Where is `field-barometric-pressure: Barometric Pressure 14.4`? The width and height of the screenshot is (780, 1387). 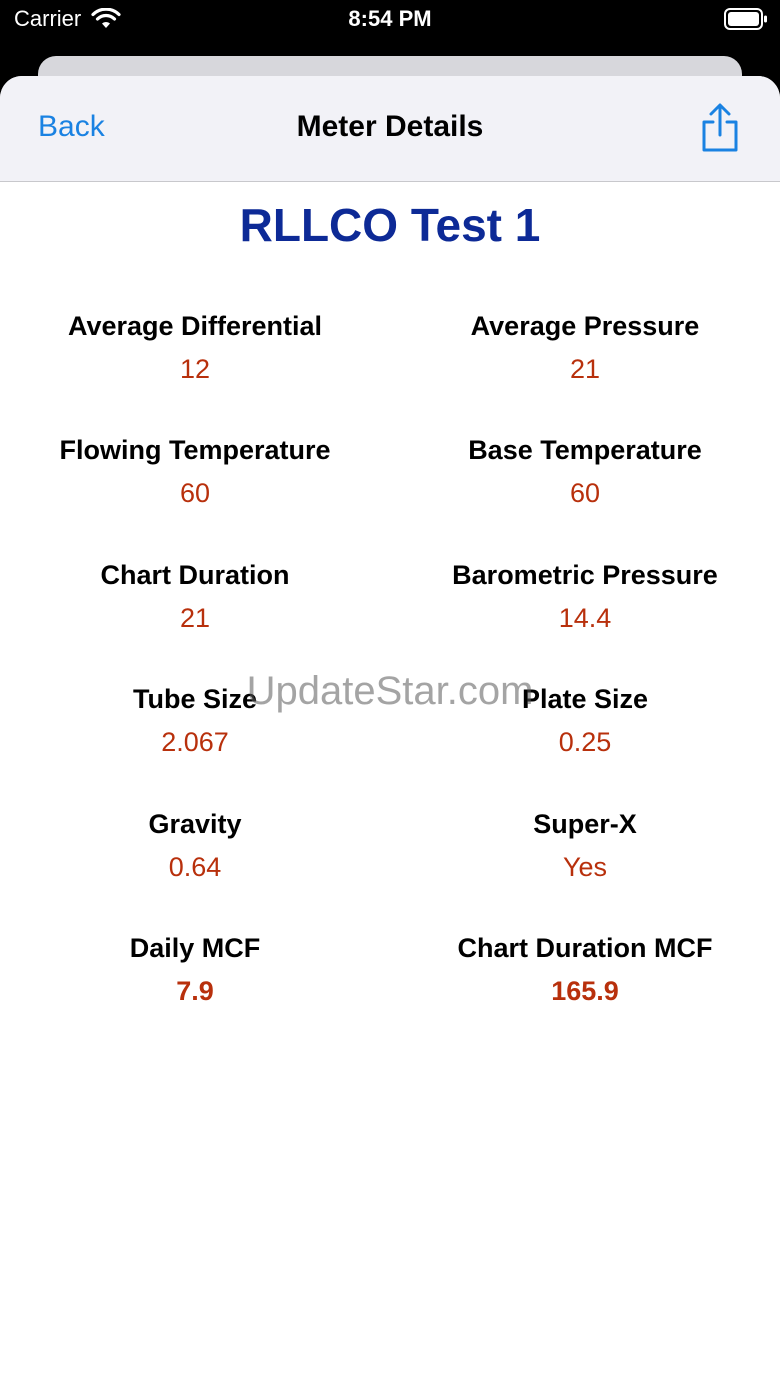 field-barometric-pressure: Barometric Pressure 14.4 is located at coordinates (585, 620).